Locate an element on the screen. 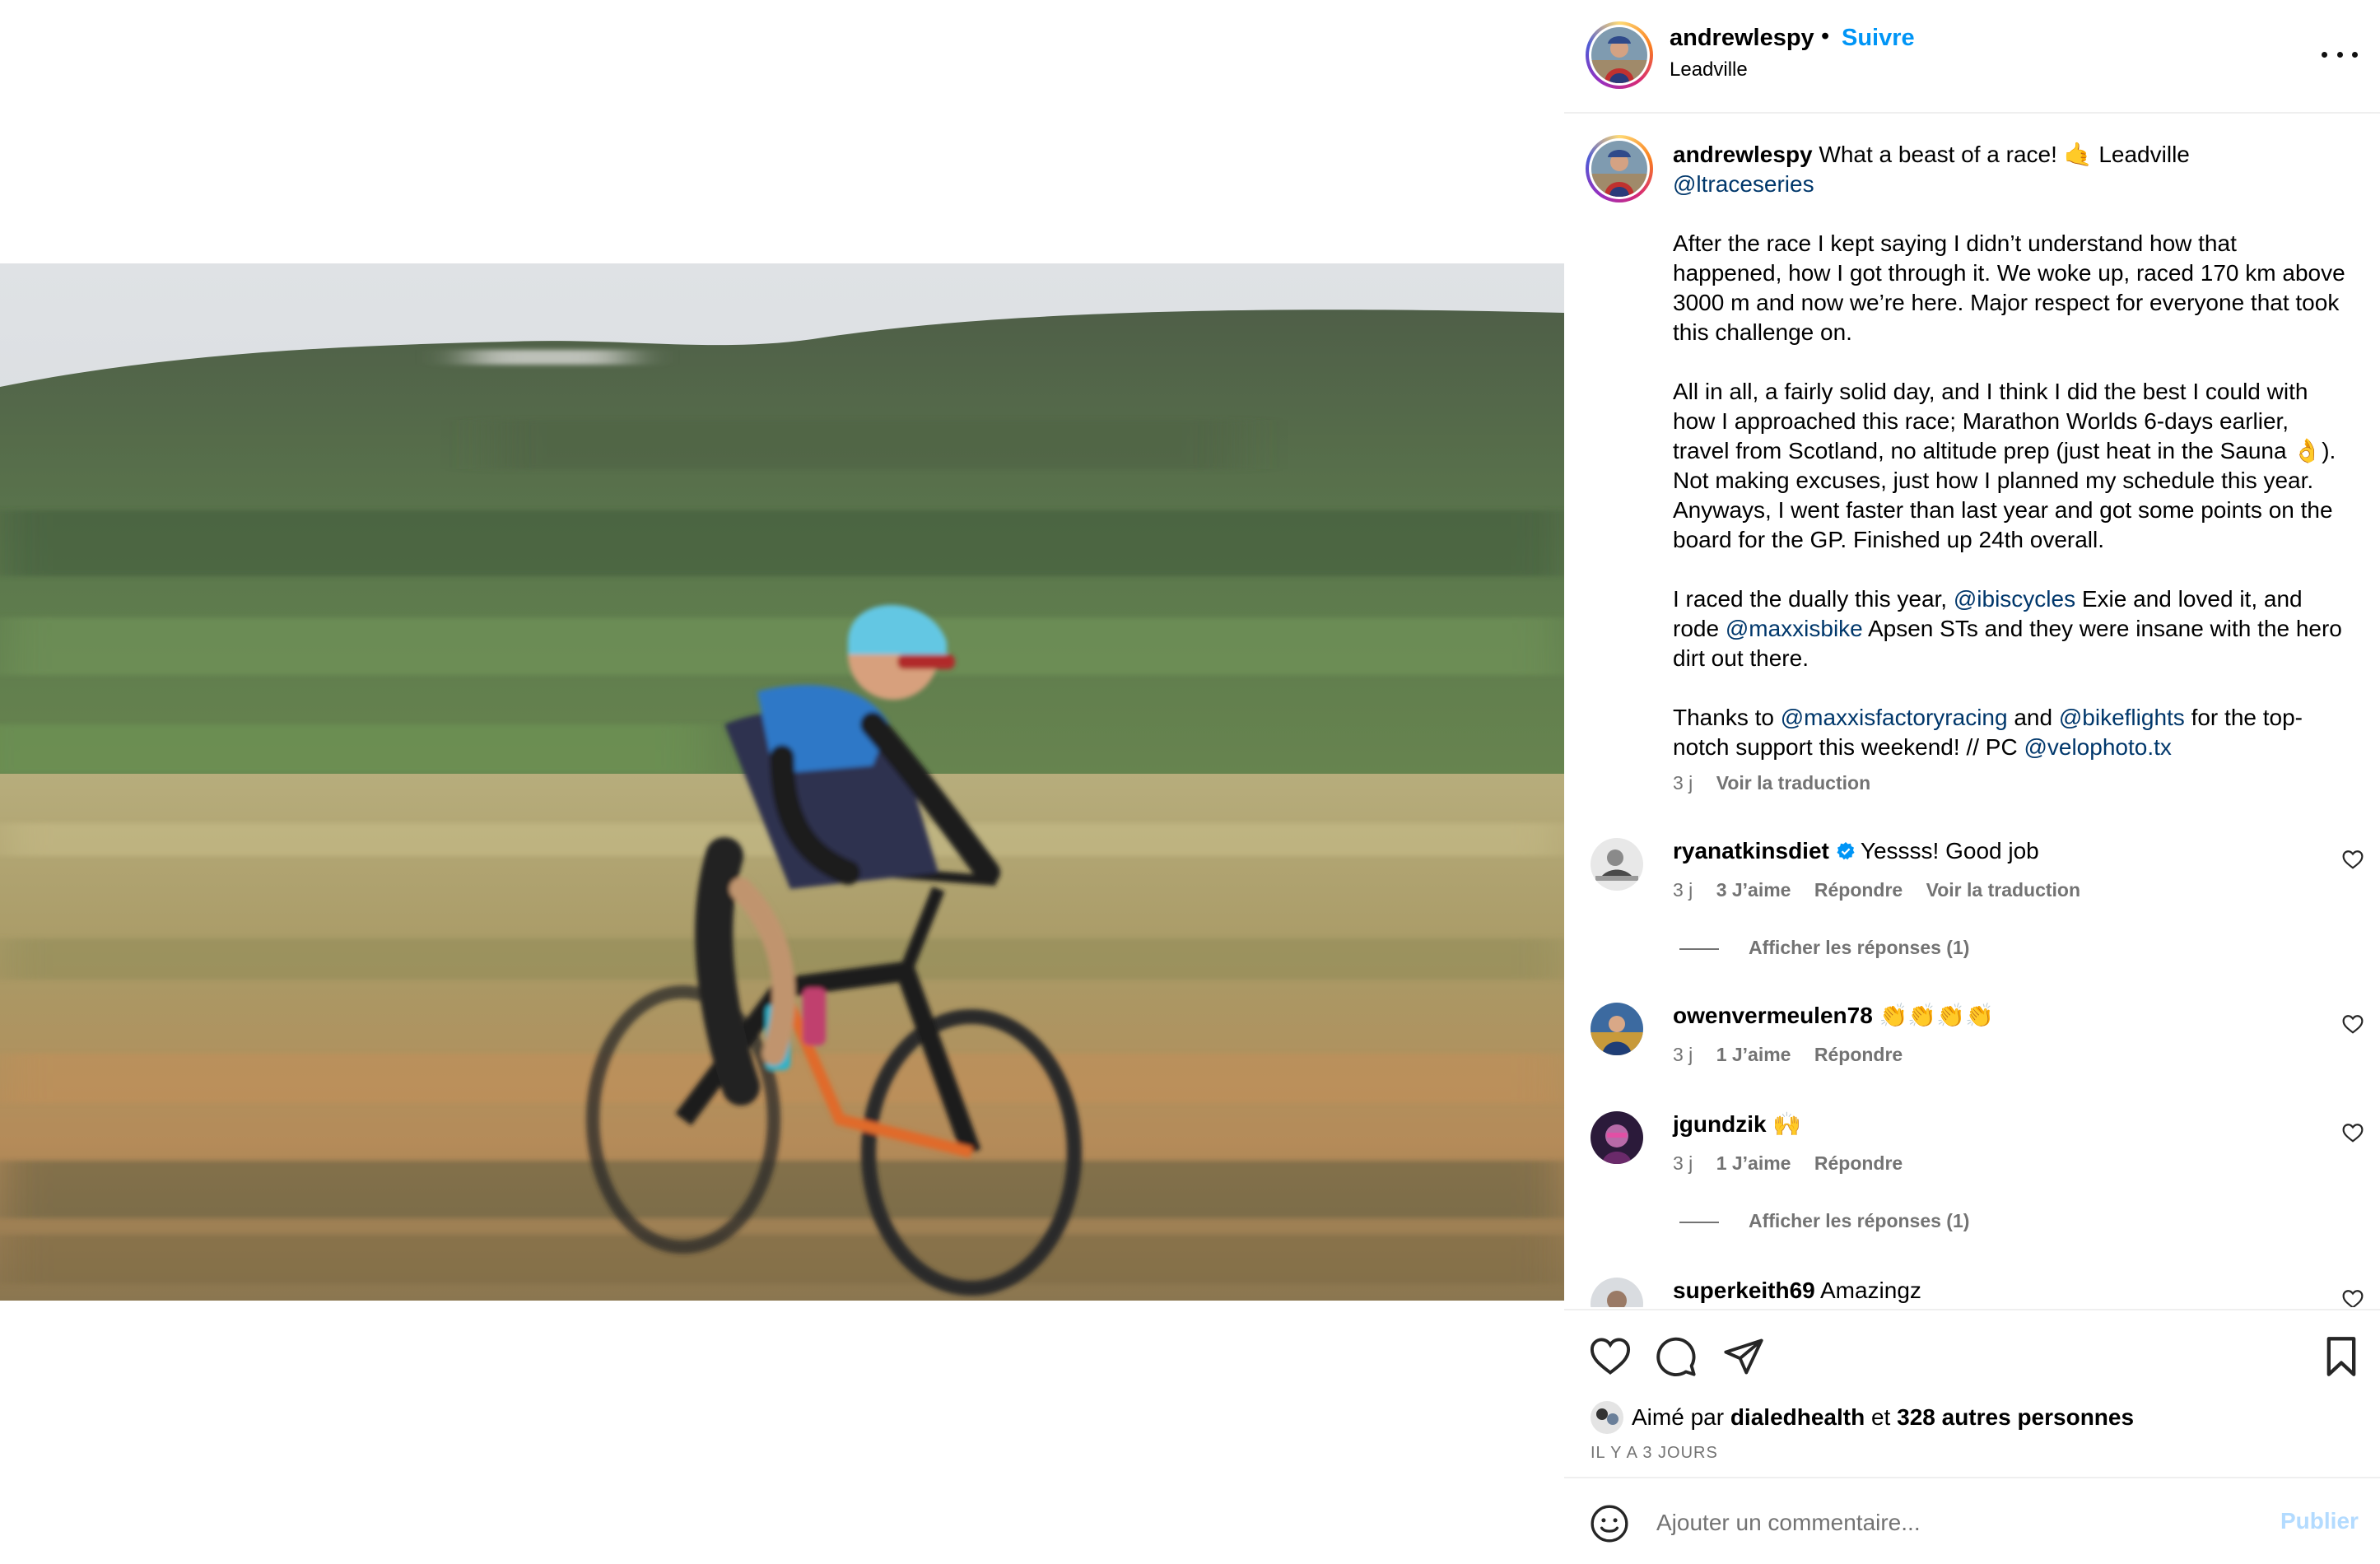 The image size is (2380, 1564). caption-author-avatar is located at coordinates (1619, 168).